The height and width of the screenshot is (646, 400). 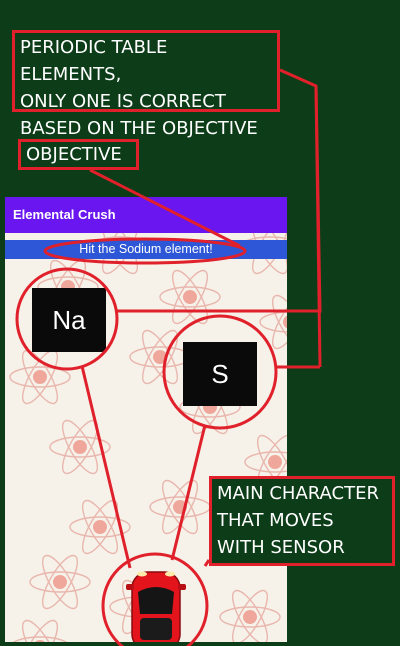 I want to click on callout-line: OBJECTIVE, so click(x=74, y=154).